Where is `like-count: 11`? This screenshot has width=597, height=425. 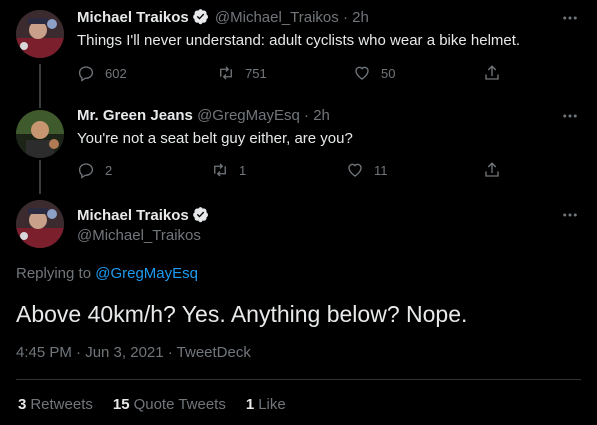
like-count: 11 is located at coordinates (381, 170).